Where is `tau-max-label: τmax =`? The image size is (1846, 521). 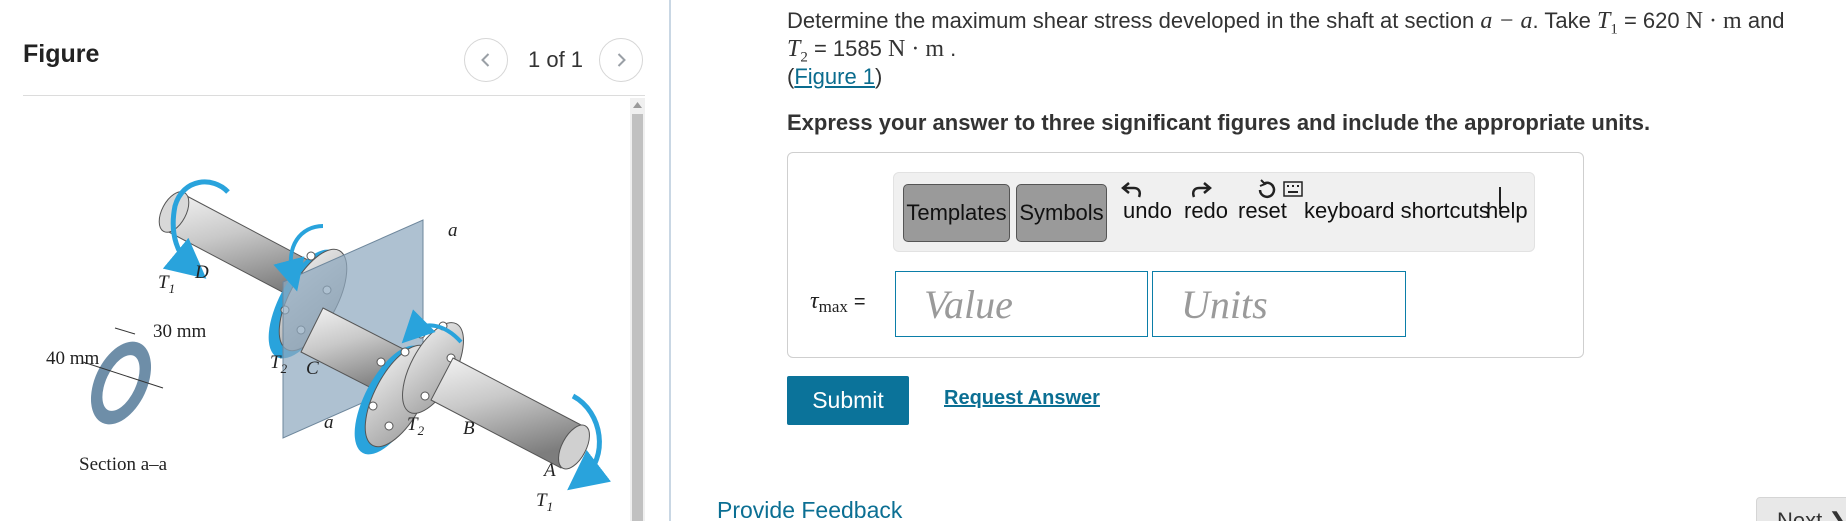 tau-max-label: τmax = is located at coordinates (838, 302).